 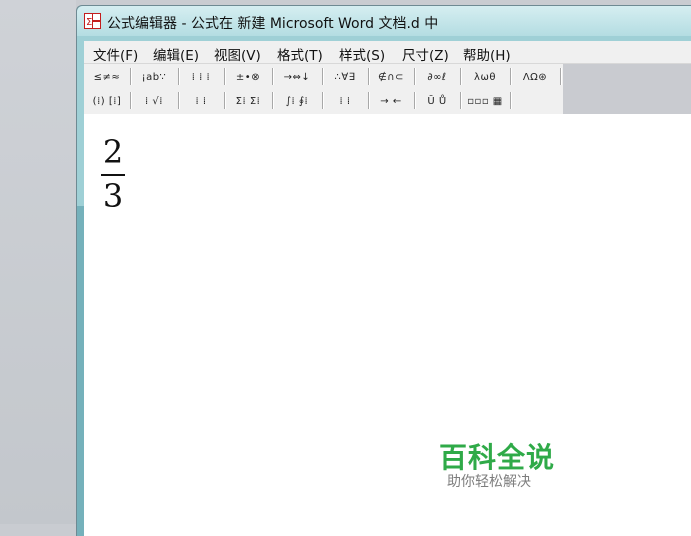 What do you see at coordinates (107, 77) in the screenshot?
I see `relational-symbols-button: ≤≠≈` at bounding box center [107, 77].